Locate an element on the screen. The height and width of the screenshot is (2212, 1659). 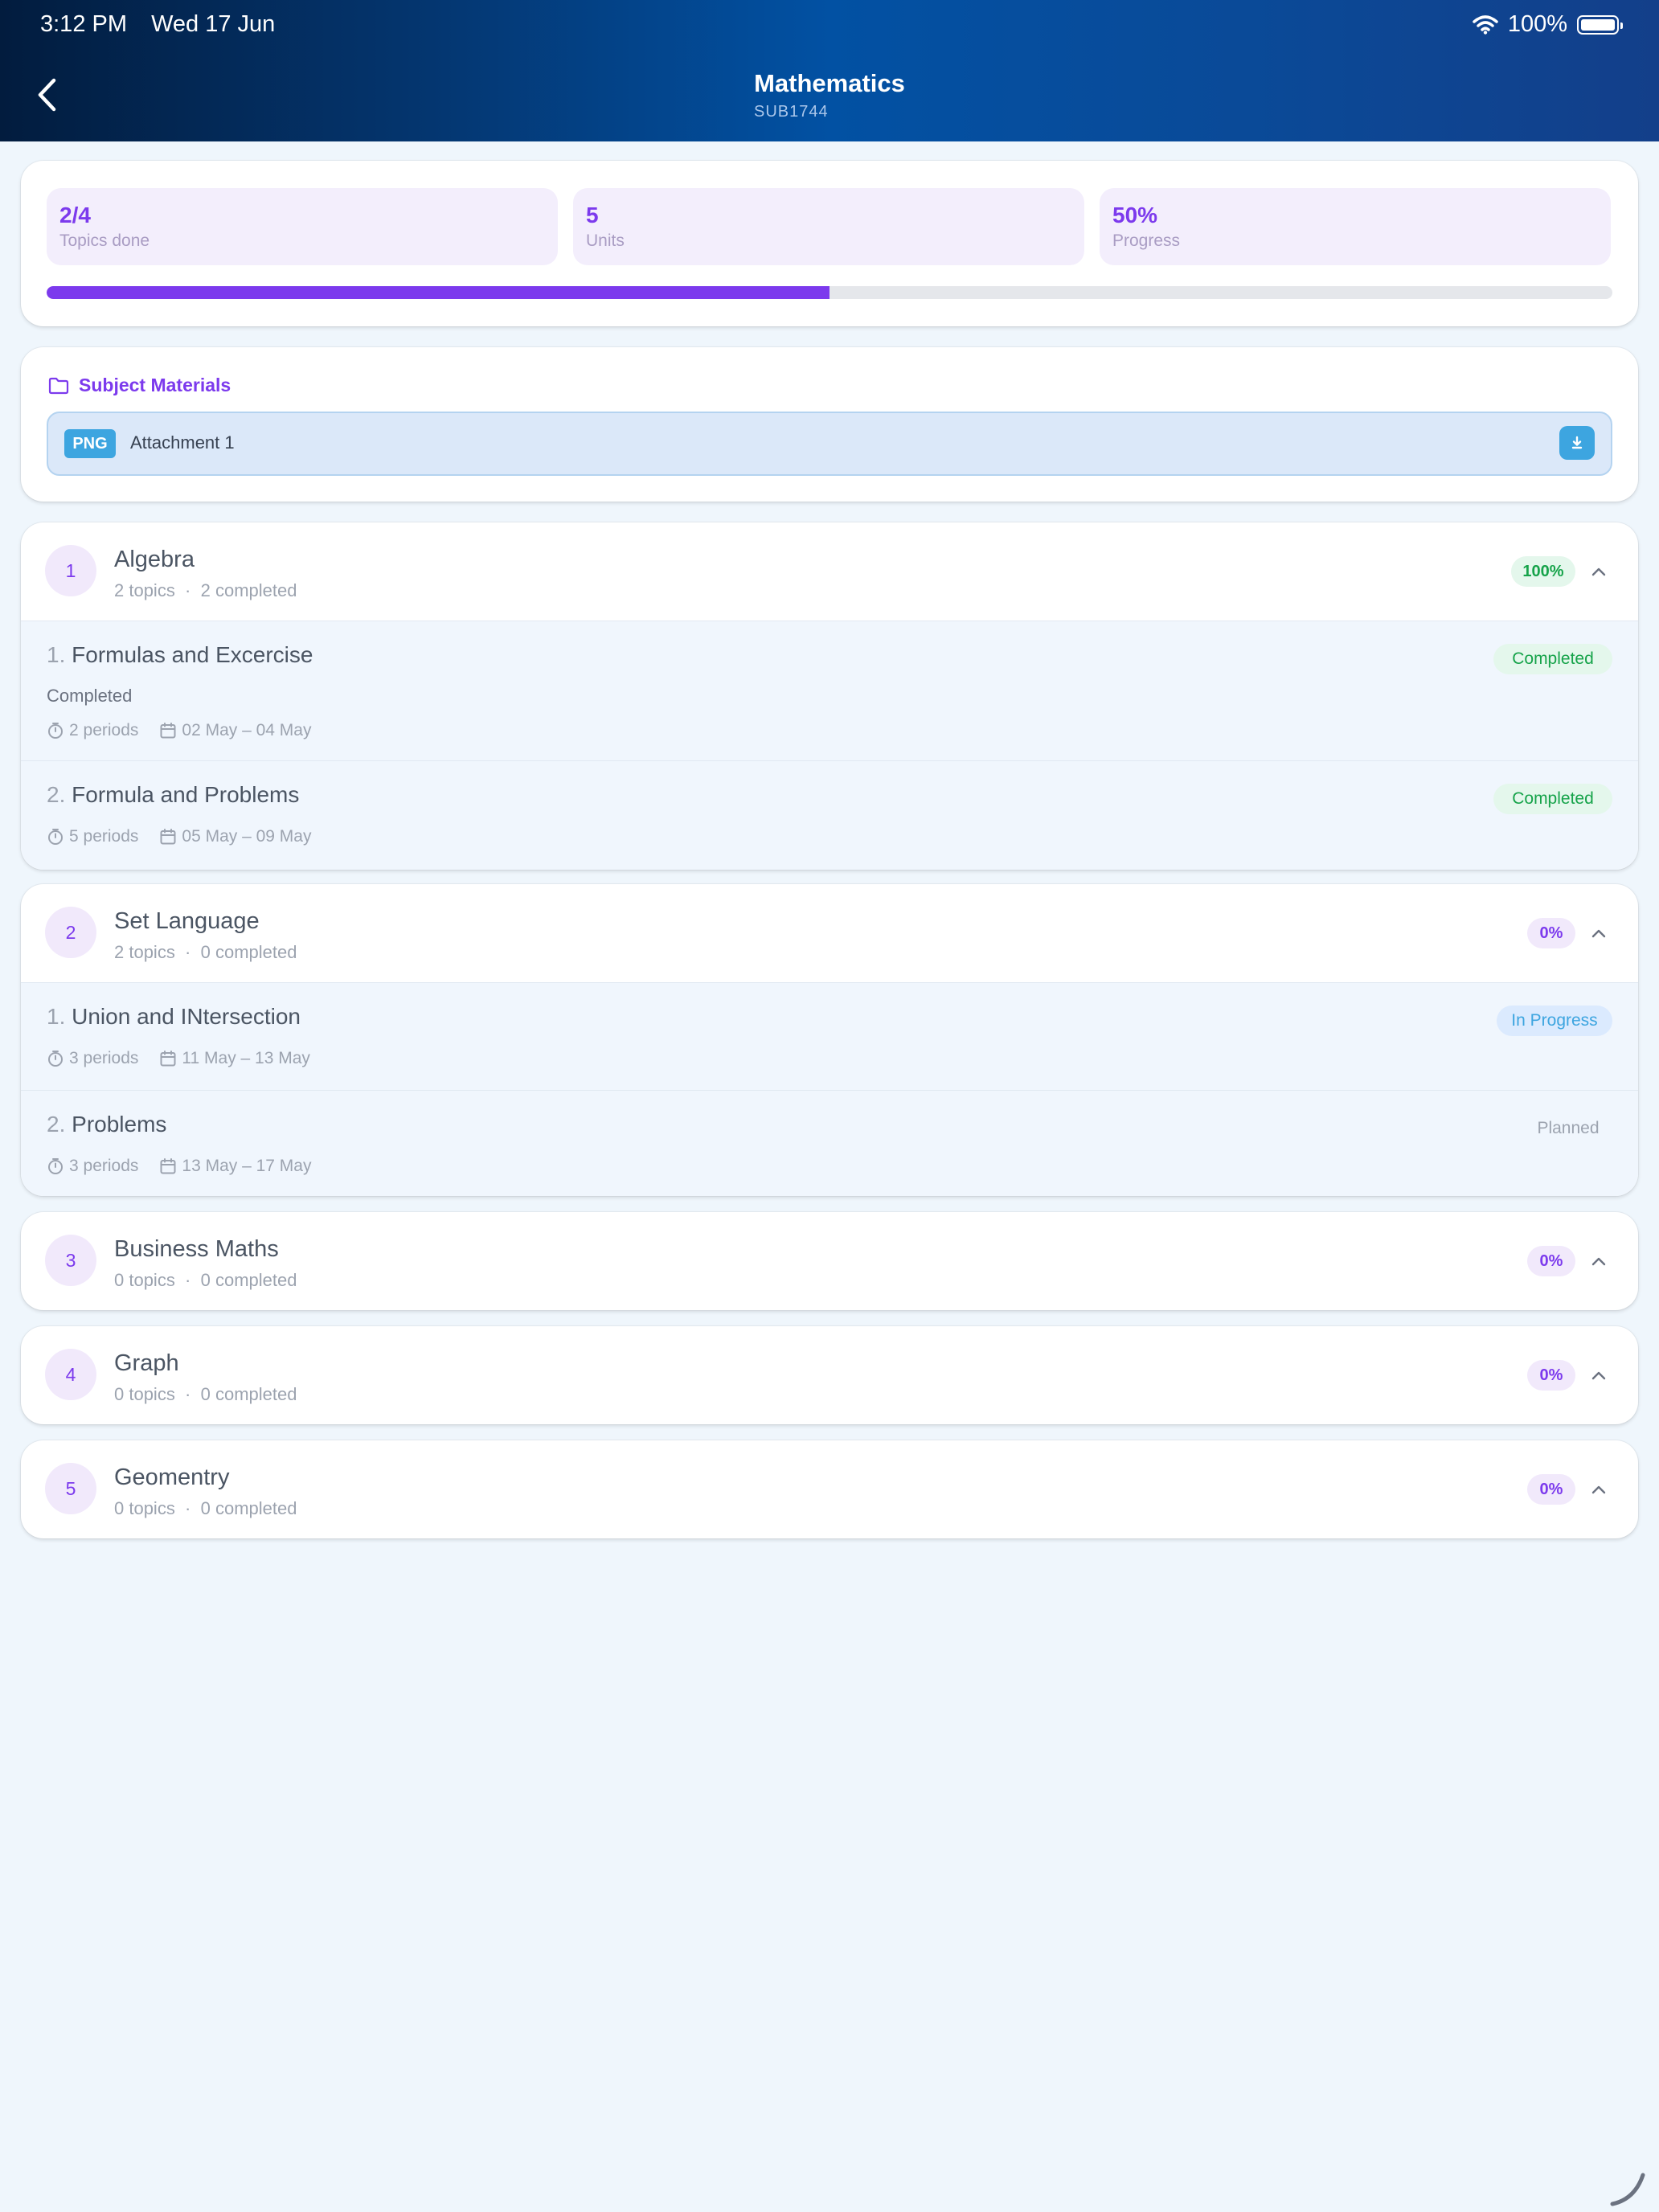
topic-dates: 05 May – 09 May is located at coordinates (247, 836).